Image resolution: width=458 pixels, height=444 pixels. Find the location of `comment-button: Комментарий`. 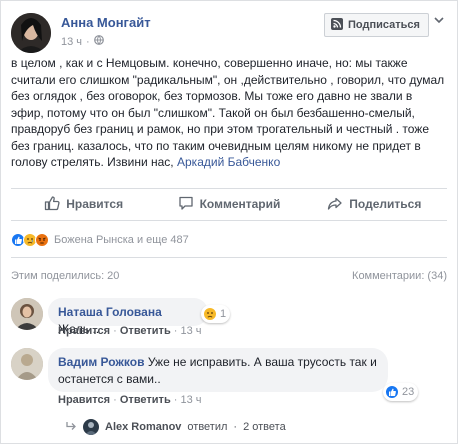

comment-button: Комментарий is located at coordinates (228, 204).